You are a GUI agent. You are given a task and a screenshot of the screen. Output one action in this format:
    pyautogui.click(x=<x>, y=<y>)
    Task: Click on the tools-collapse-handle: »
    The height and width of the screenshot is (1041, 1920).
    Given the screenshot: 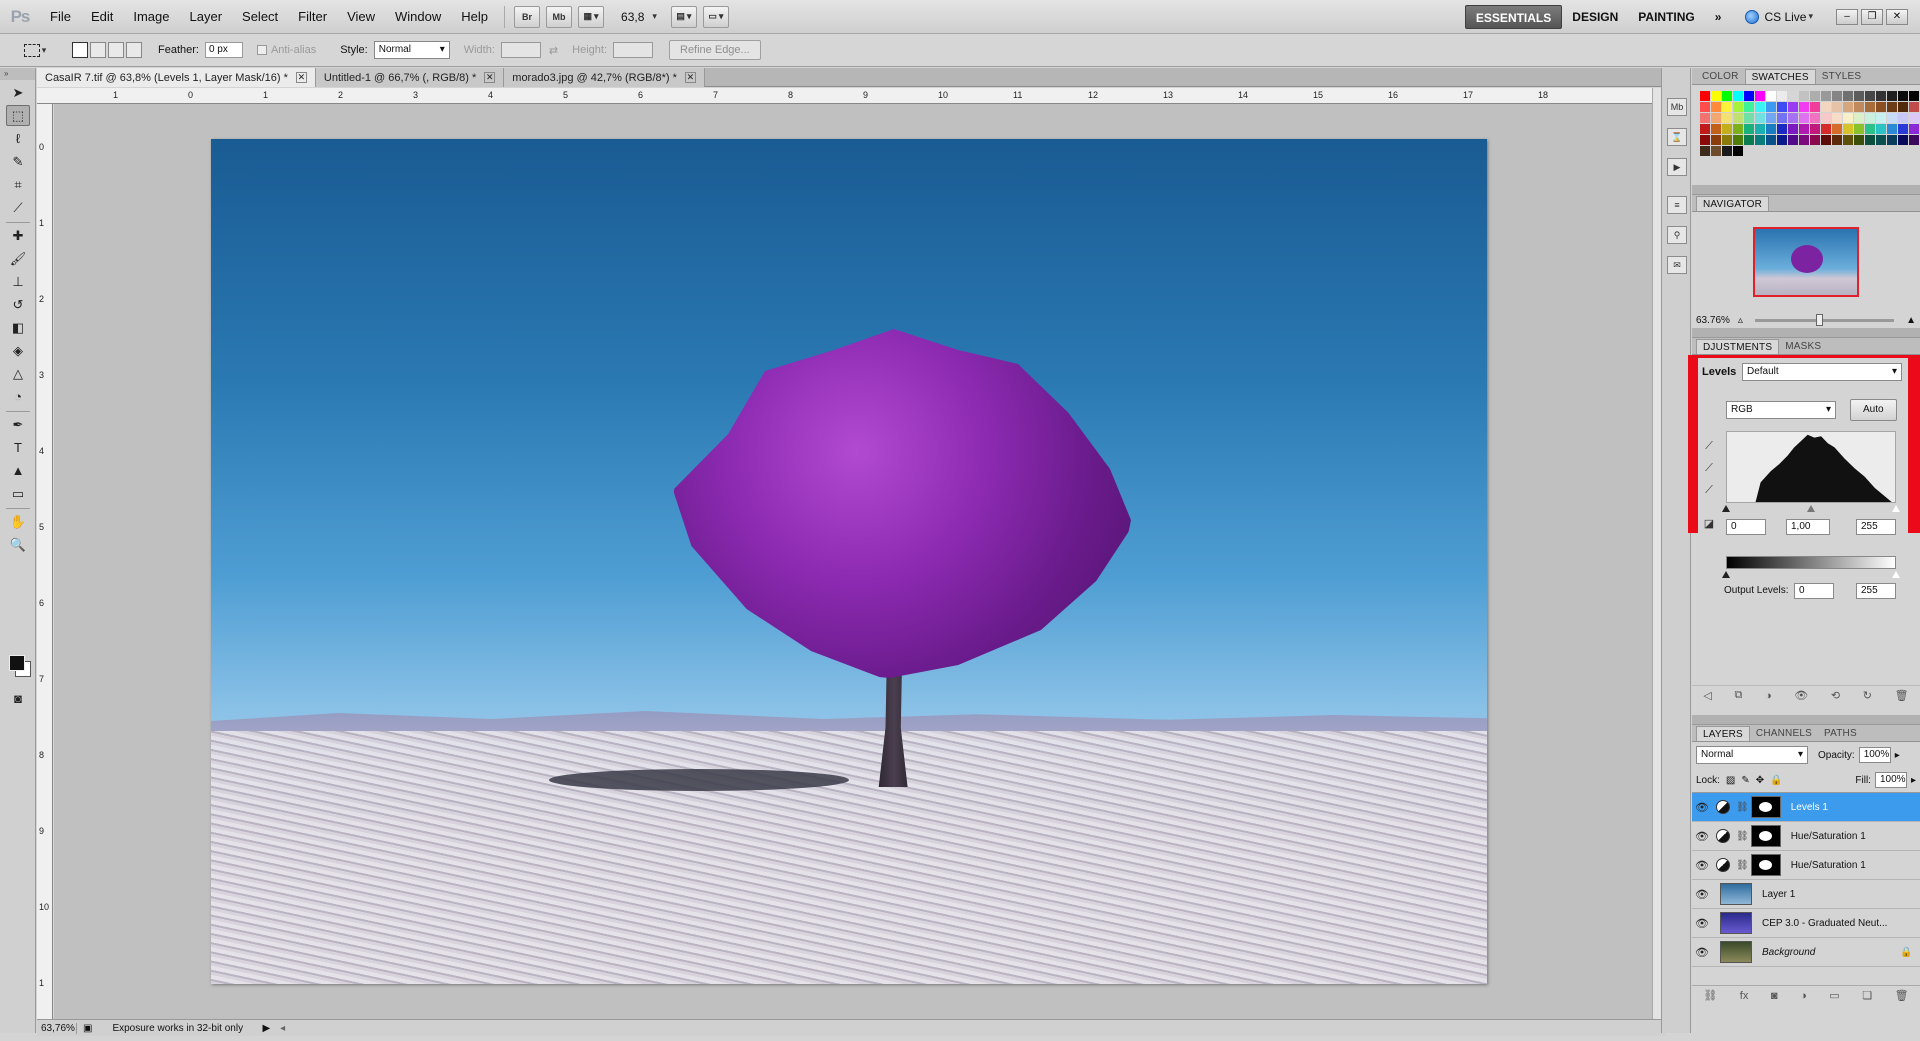 What is the action you would take?
    pyautogui.click(x=17, y=74)
    